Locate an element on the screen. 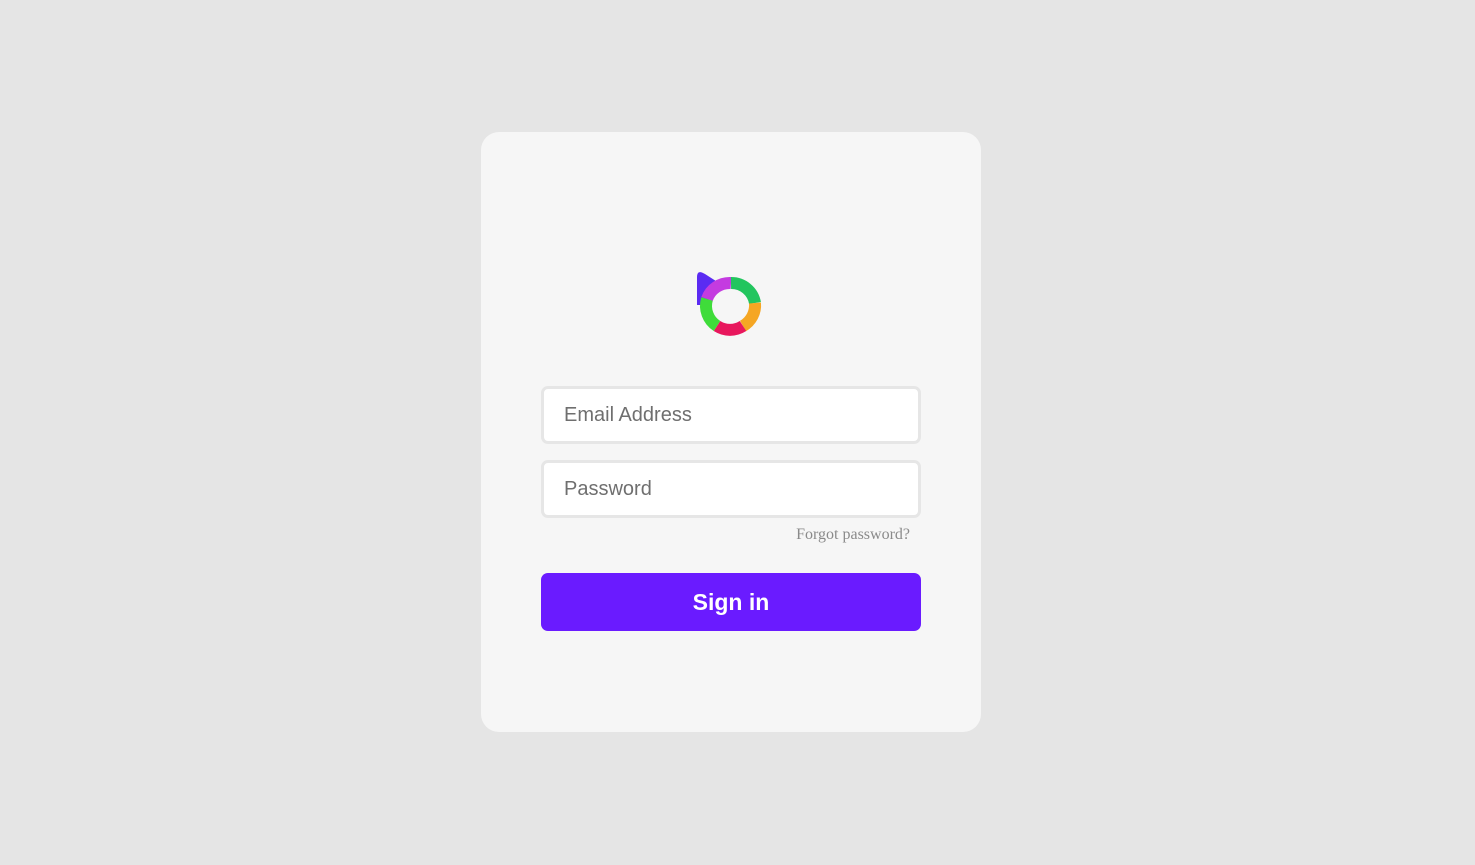 This screenshot has width=1475, height=865. brand-logo-icon is located at coordinates (731, 305).